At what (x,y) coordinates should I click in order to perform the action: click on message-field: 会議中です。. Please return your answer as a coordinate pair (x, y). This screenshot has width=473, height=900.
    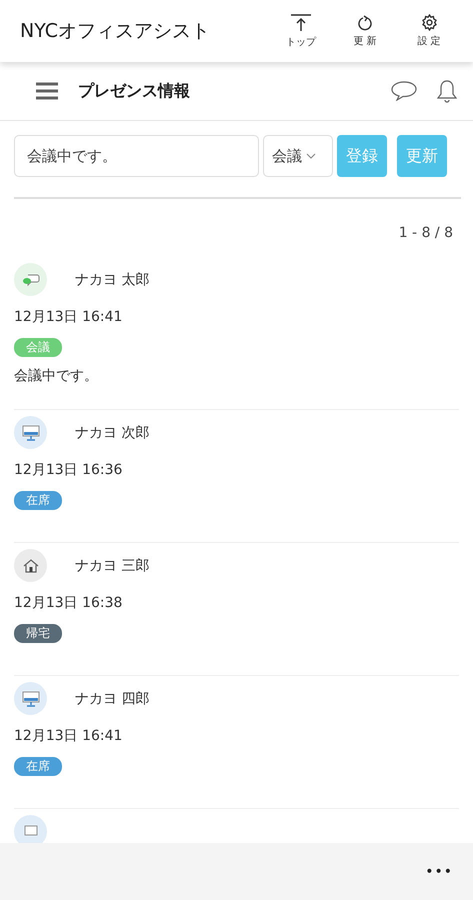
    Looking at the image, I should click on (136, 156).